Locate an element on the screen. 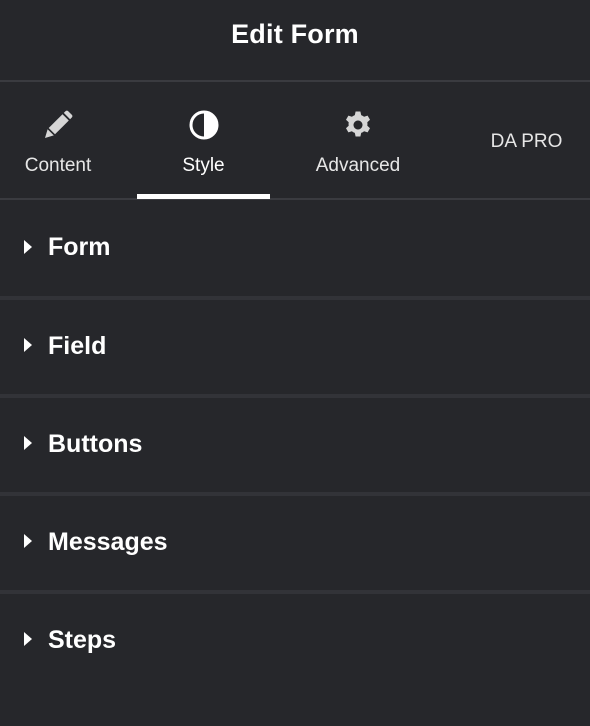  tab-advanced: Advanced is located at coordinates (358, 140).